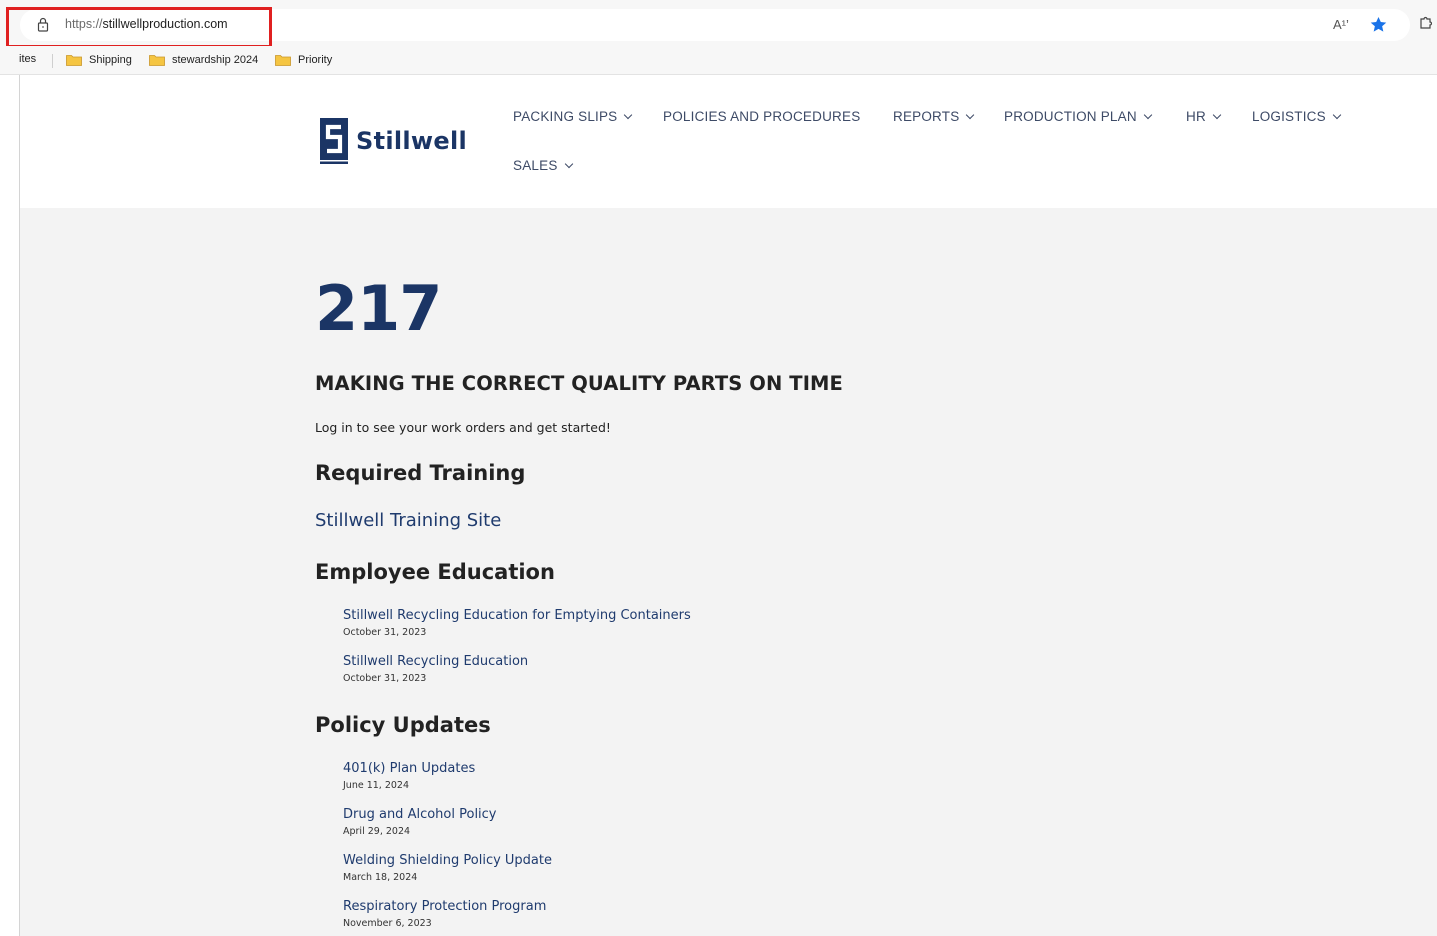 The height and width of the screenshot is (936, 1437). I want to click on list-item: Drug and Alcohol Policy April 29, 2024, so click(420, 822).